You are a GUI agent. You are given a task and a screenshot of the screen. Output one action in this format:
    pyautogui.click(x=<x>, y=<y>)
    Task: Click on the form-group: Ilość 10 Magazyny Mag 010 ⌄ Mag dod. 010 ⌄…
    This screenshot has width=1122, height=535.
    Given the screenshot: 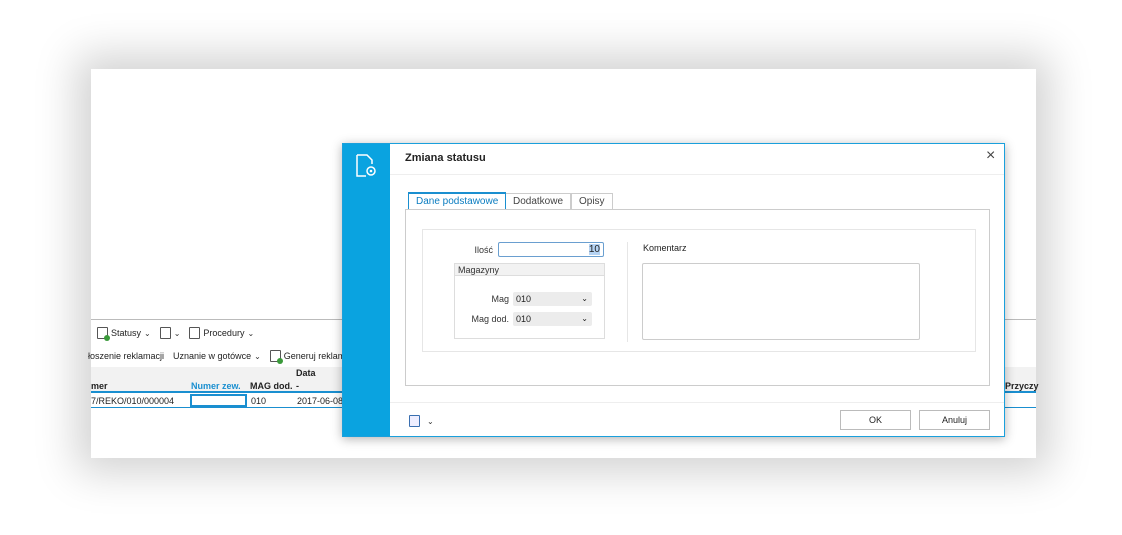 What is the action you would take?
    pyautogui.click(x=699, y=290)
    